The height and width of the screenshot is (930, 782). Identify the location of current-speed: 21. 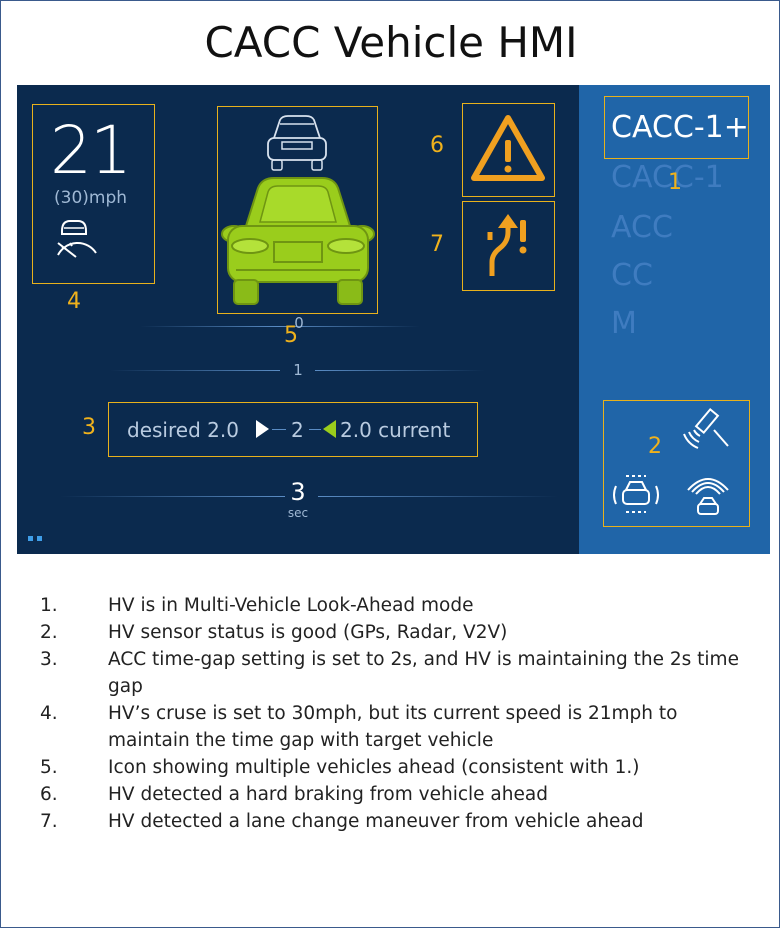
(91, 150).